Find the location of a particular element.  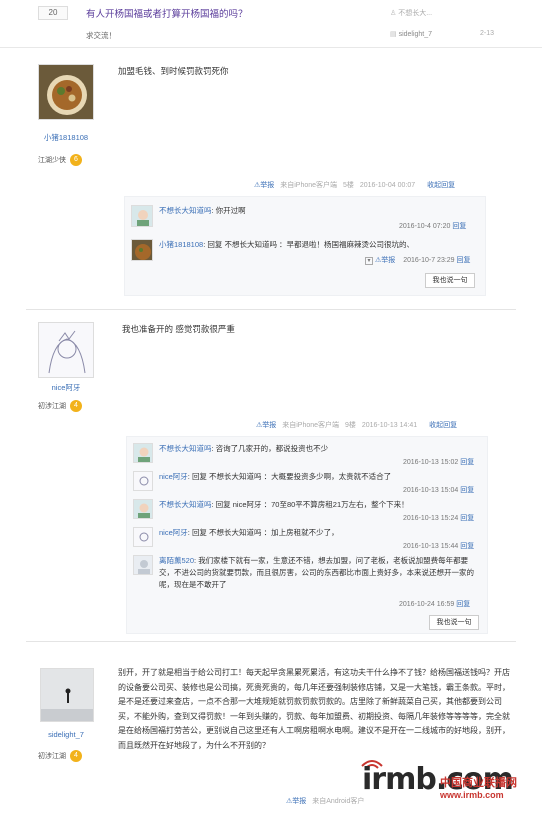

silhouette-avatar-icon is located at coordinates (67, 695).